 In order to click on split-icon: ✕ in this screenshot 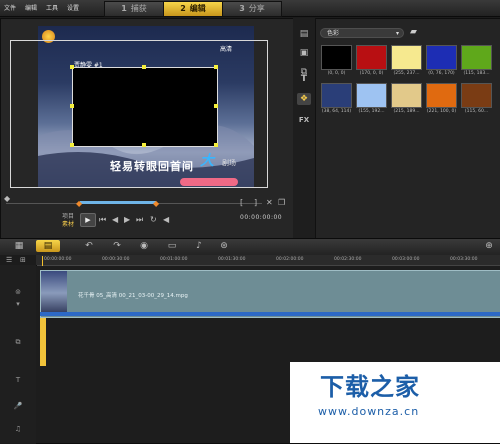, I will do `click(269, 202)`.